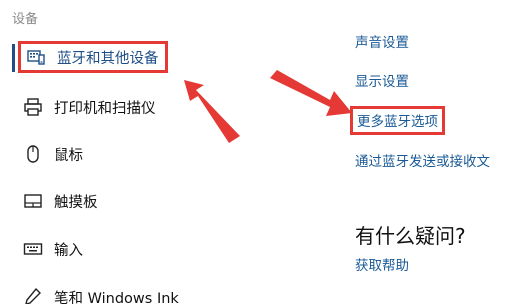  What do you see at coordinates (52, 249) in the screenshot?
I see `sidebar-item-typing: 输入` at bounding box center [52, 249].